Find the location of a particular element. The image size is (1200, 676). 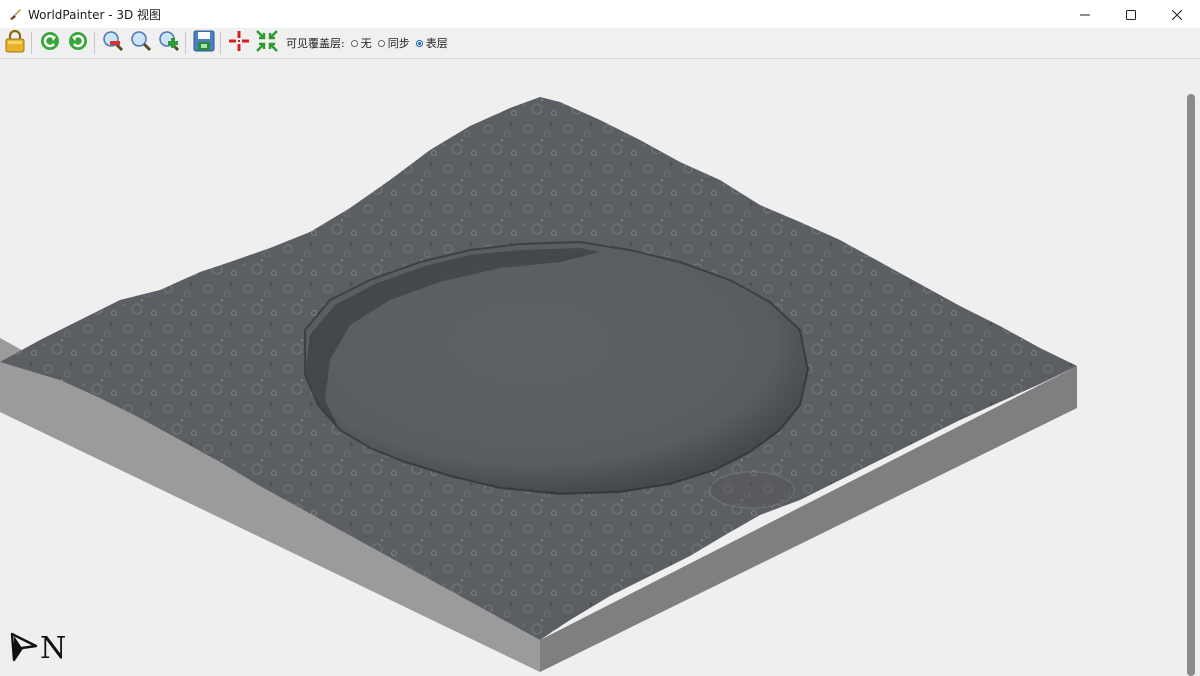

minimize-button is located at coordinates (1085, 14).